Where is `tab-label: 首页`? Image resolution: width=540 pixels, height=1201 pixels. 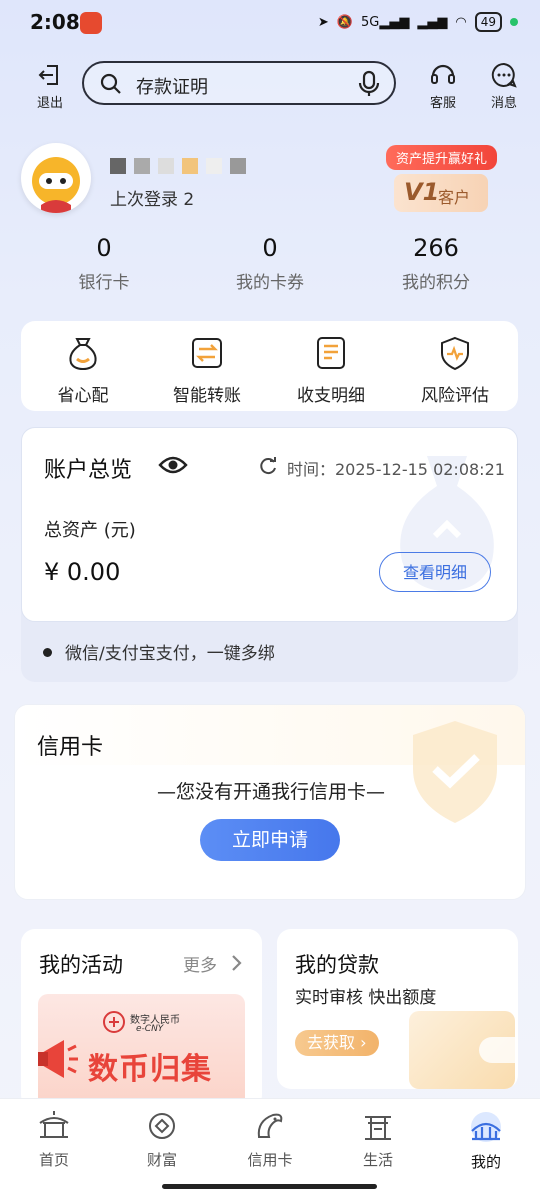 tab-label: 首页 is located at coordinates (53, 1160).